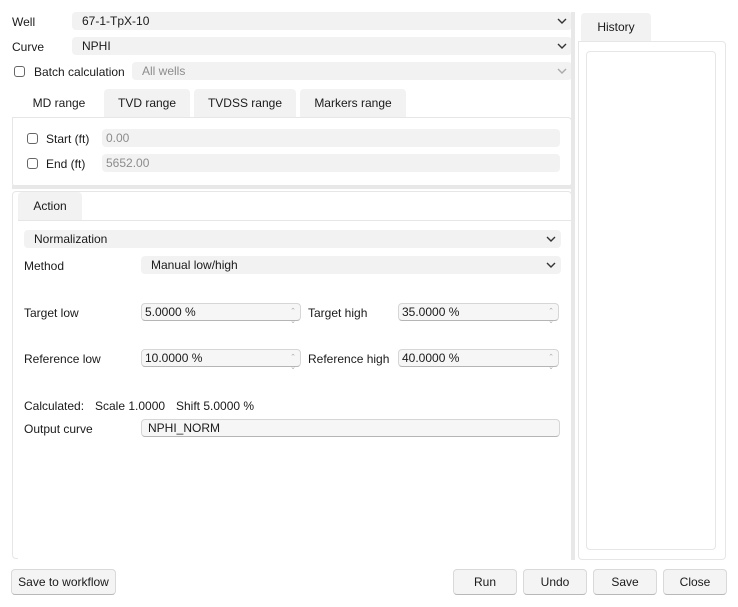  Describe the element at coordinates (164, 71) in the screenshot. I see `batch-wells-value: All wells` at that location.